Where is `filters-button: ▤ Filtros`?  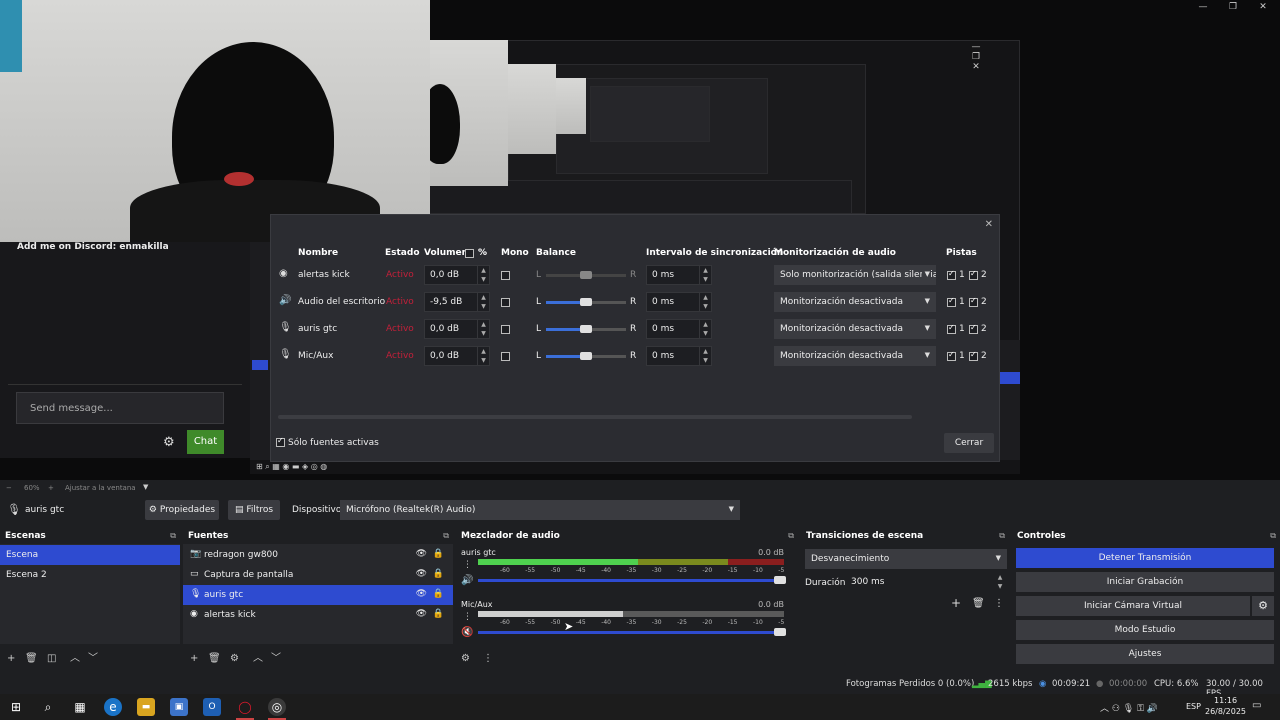 filters-button: ▤ Filtros is located at coordinates (254, 510).